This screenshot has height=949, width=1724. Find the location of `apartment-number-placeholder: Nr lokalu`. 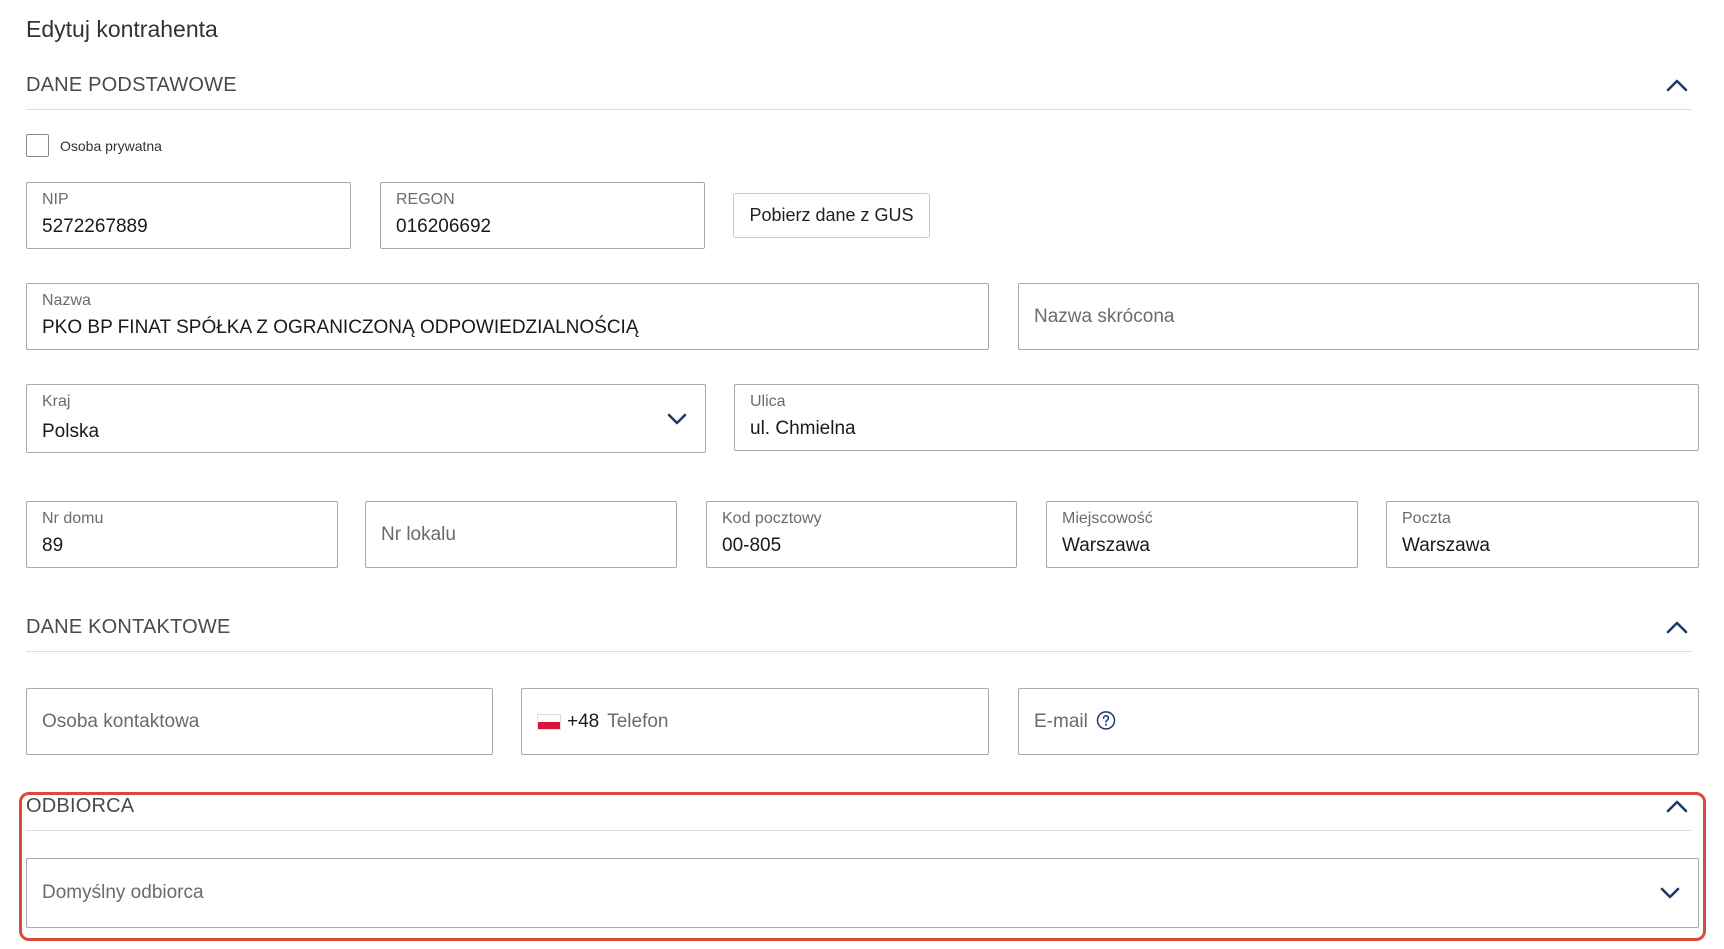

apartment-number-placeholder: Nr lokalu is located at coordinates (418, 534).